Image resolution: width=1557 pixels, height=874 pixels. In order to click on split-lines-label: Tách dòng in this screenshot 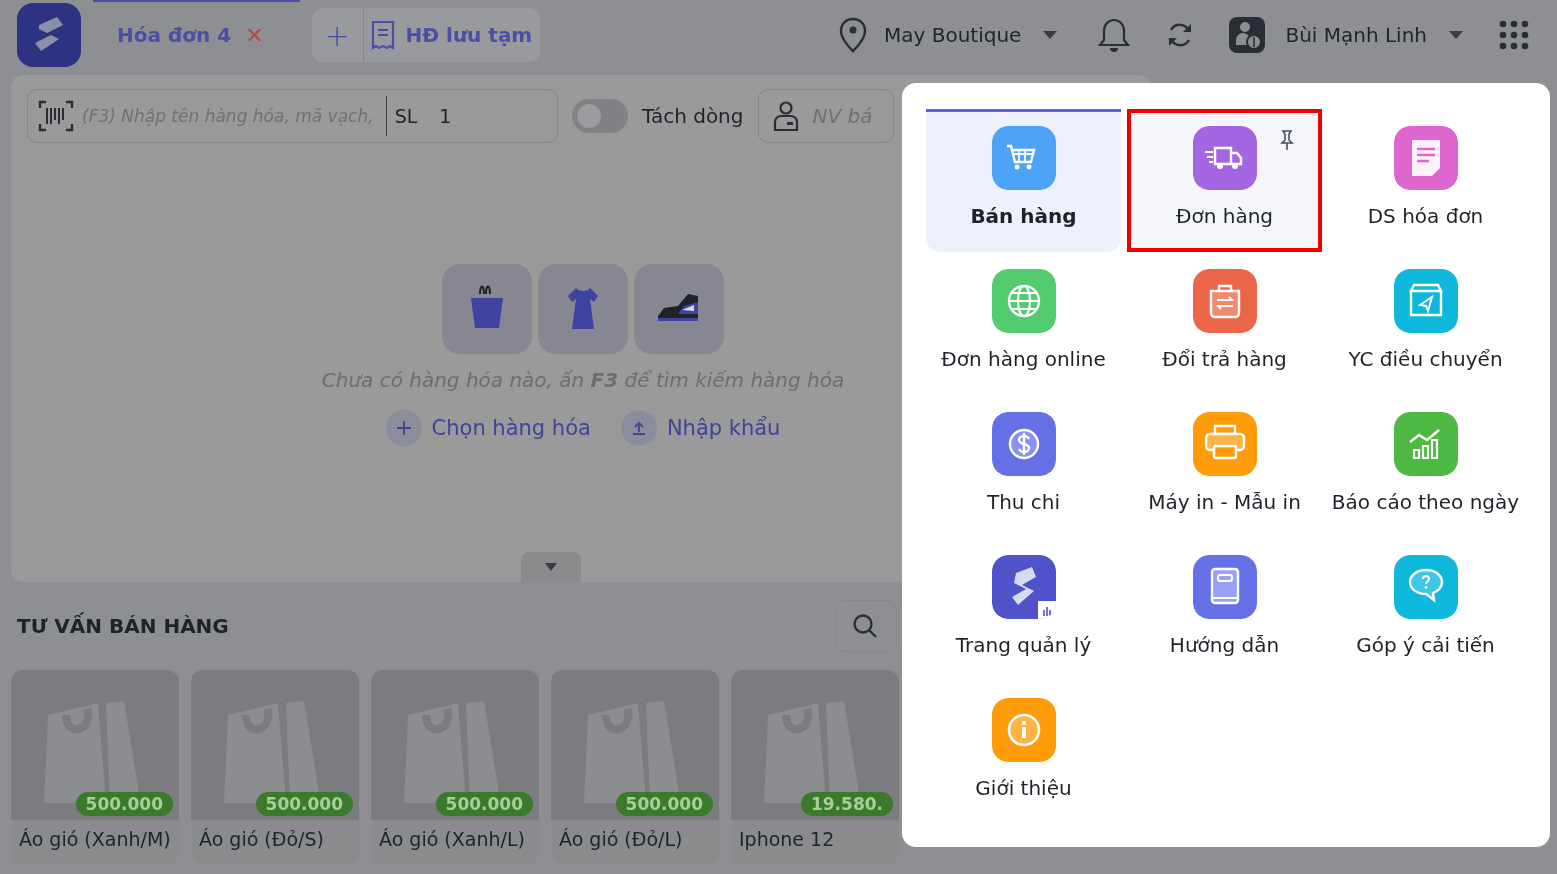, I will do `click(693, 116)`.